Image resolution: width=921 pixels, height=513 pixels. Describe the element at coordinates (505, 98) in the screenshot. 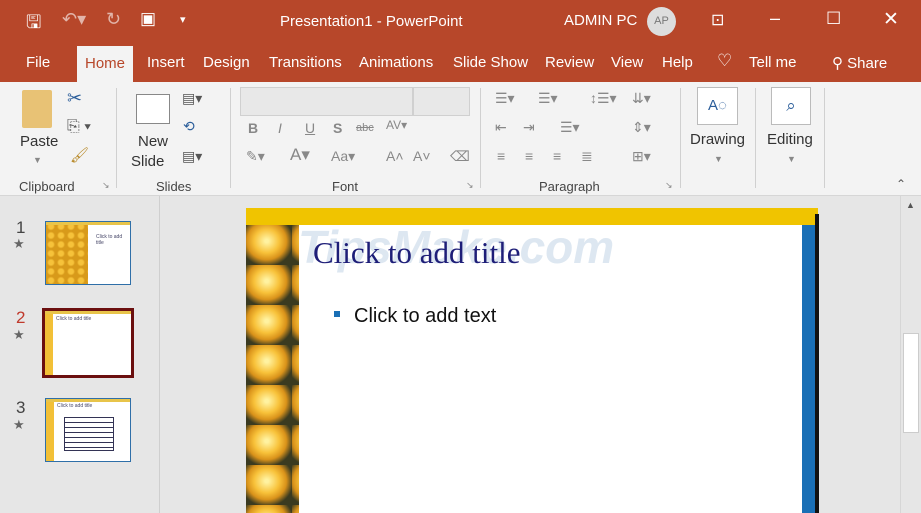

I see `bullets-icon: ☰▾` at that location.